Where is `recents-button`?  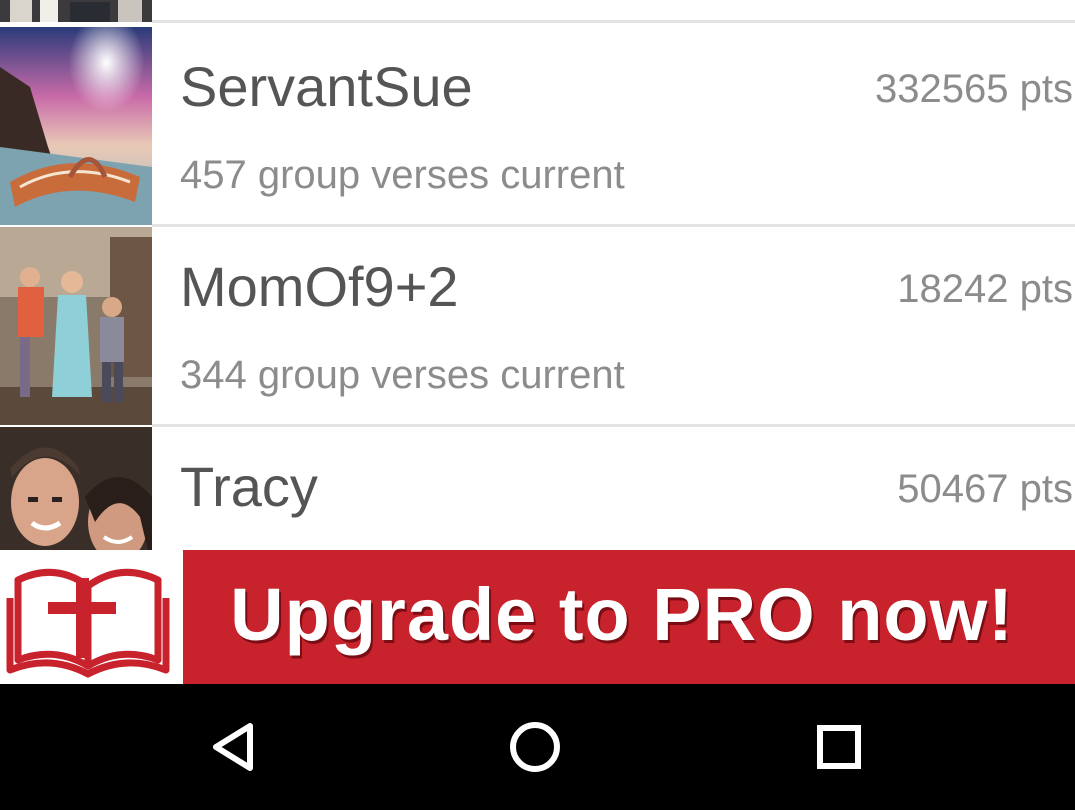
recents-button is located at coordinates (839, 747).